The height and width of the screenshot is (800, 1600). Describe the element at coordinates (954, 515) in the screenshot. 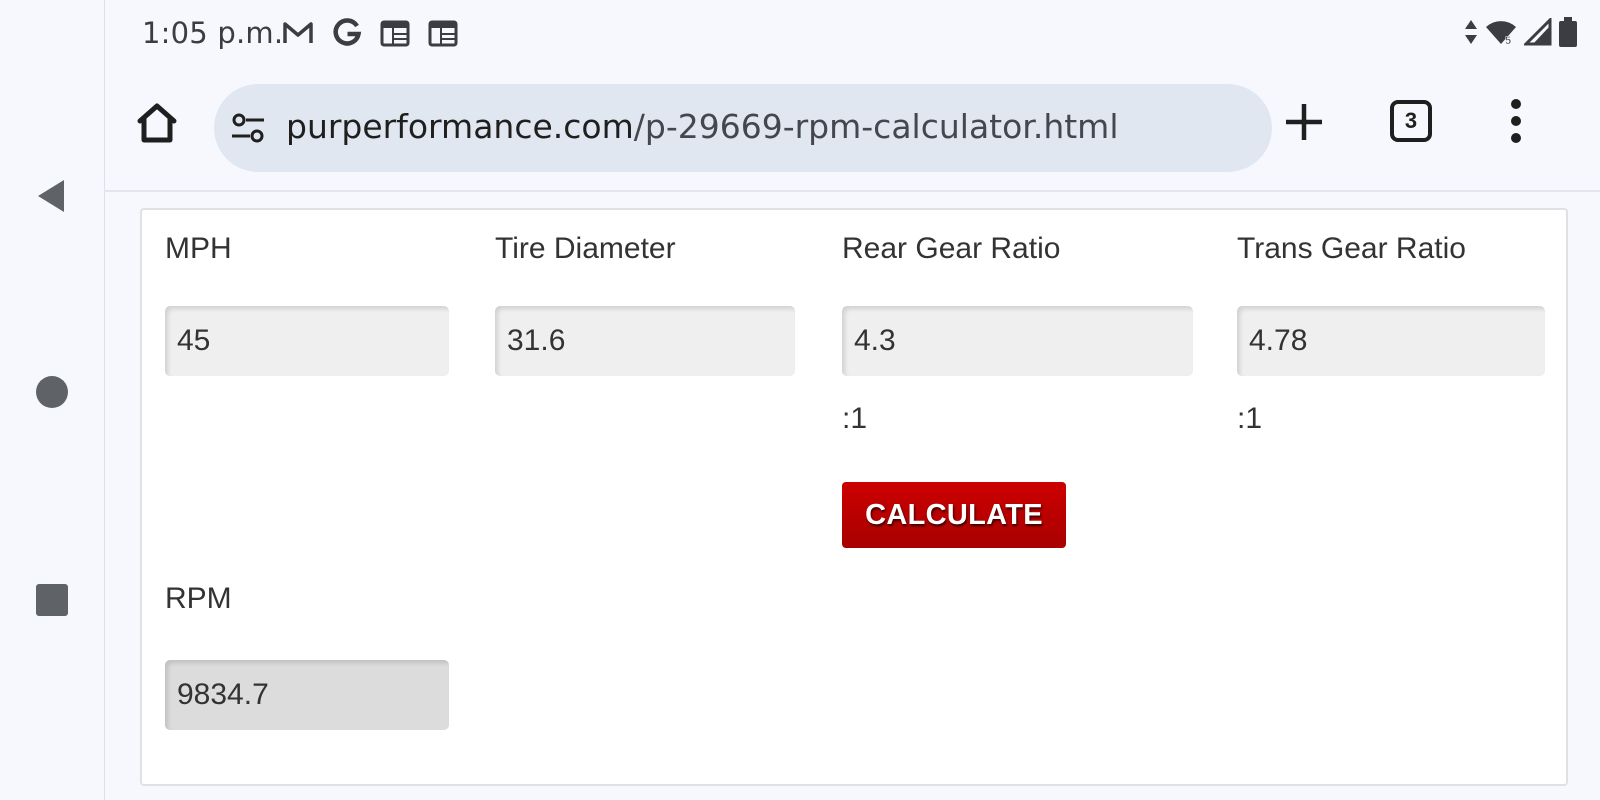

I see `calculate-button: CALCULATE` at that location.